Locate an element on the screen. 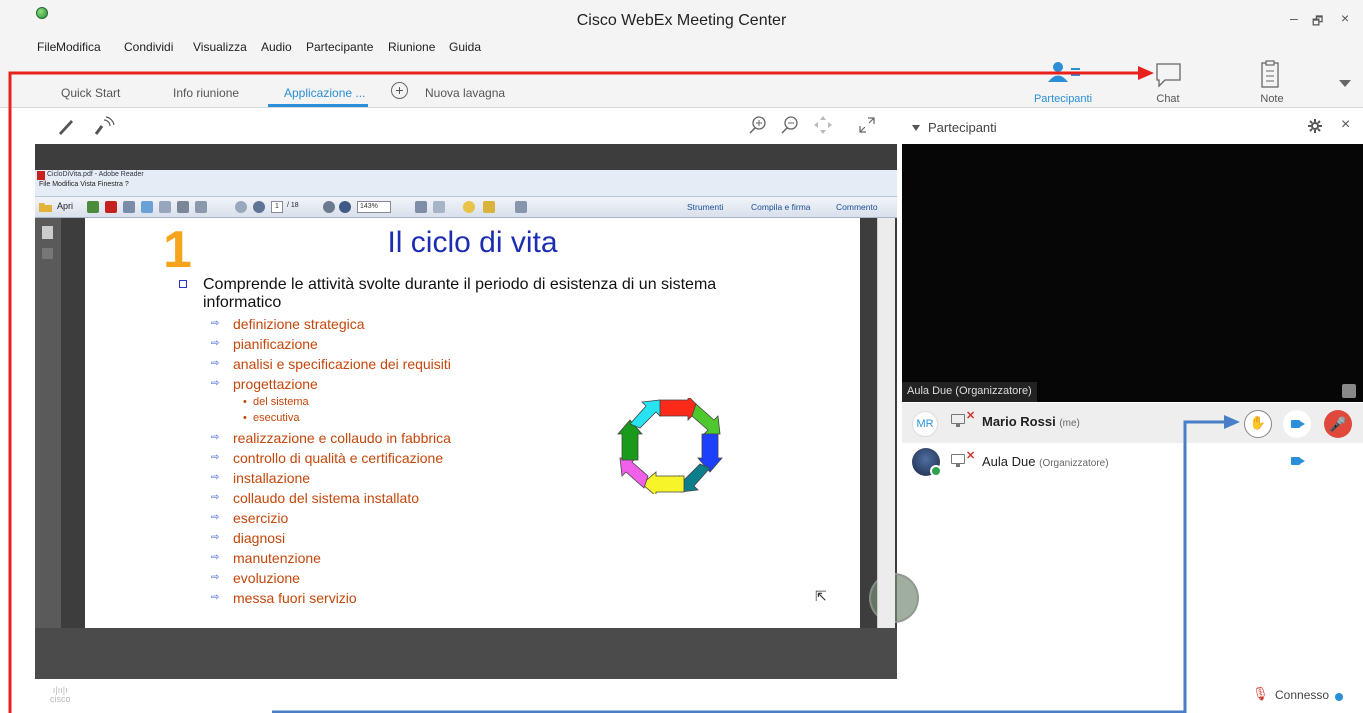 The width and height of the screenshot is (1363, 713). mic-muted-icon: 🎤 is located at coordinates (1338, 424).